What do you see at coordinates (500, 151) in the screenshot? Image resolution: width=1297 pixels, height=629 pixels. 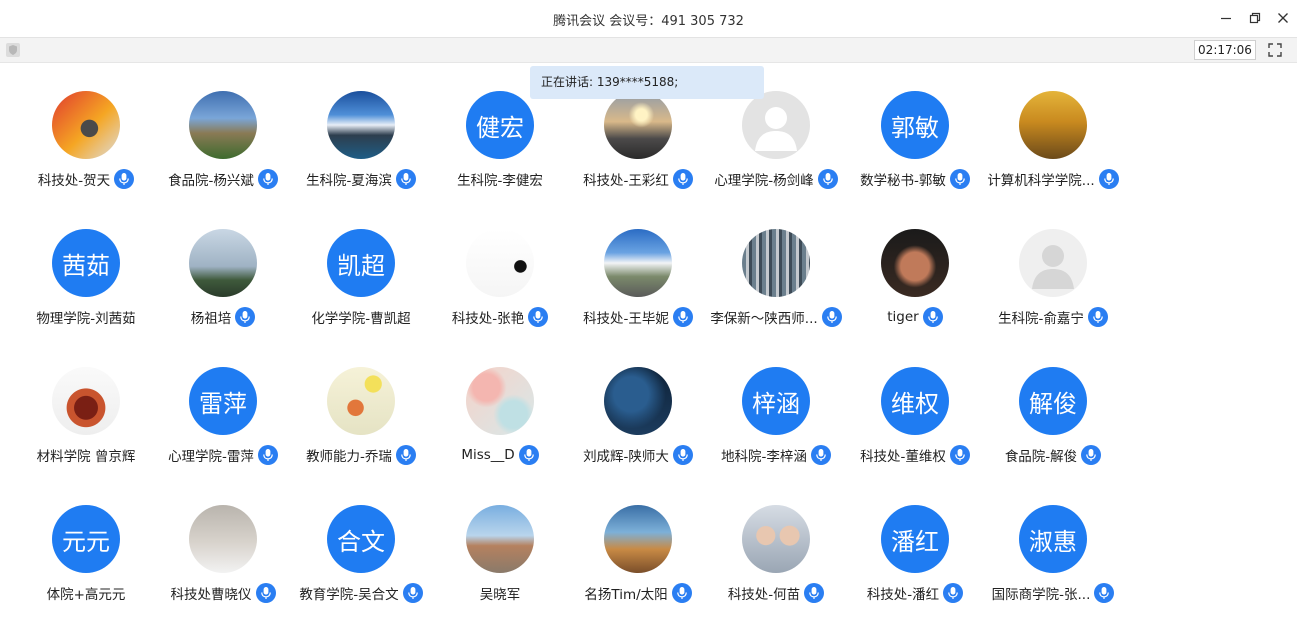 I see `participant-tile: 健宏 生科院-李健宏` at bounding box center [500, 151].